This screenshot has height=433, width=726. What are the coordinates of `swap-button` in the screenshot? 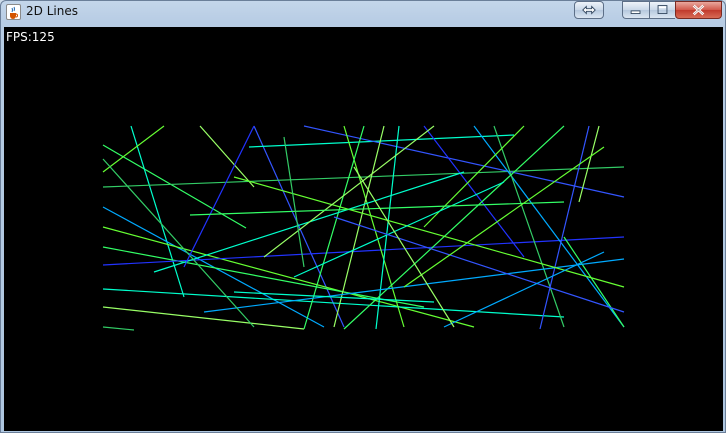 It's located at (589, 10).